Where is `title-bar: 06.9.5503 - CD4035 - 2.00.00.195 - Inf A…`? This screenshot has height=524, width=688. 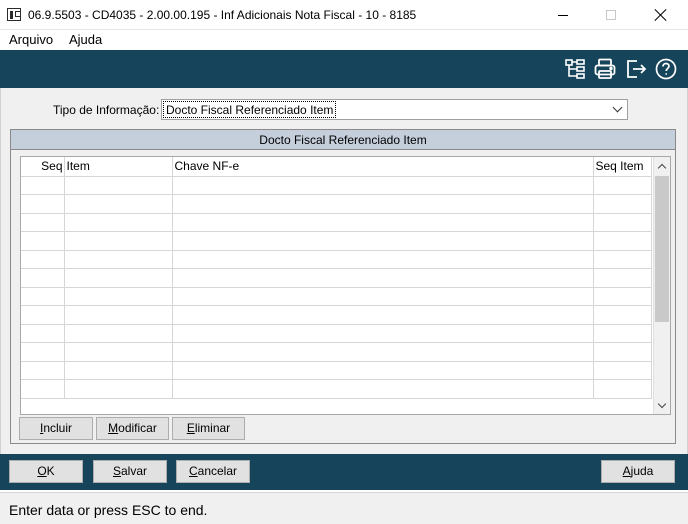
title-bar: 06.9.5503 - CD4035 - 2.00.00.195 - Inf A… is located at coordinates (344, 15).